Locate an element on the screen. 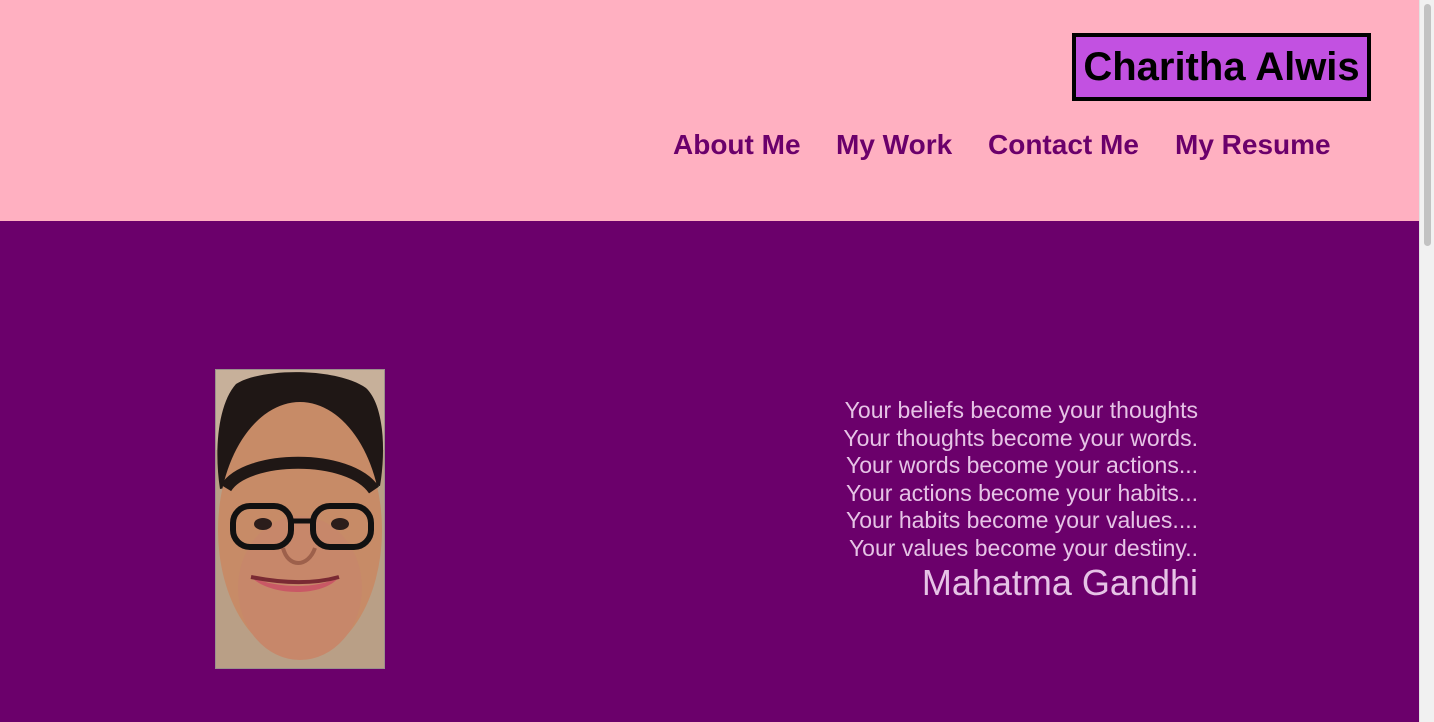 Image resolution: width=1434 pixels, height=722 pixels. main-navigation: About Me My Work Contact Me My Resume is located at coordinates (709, 146).